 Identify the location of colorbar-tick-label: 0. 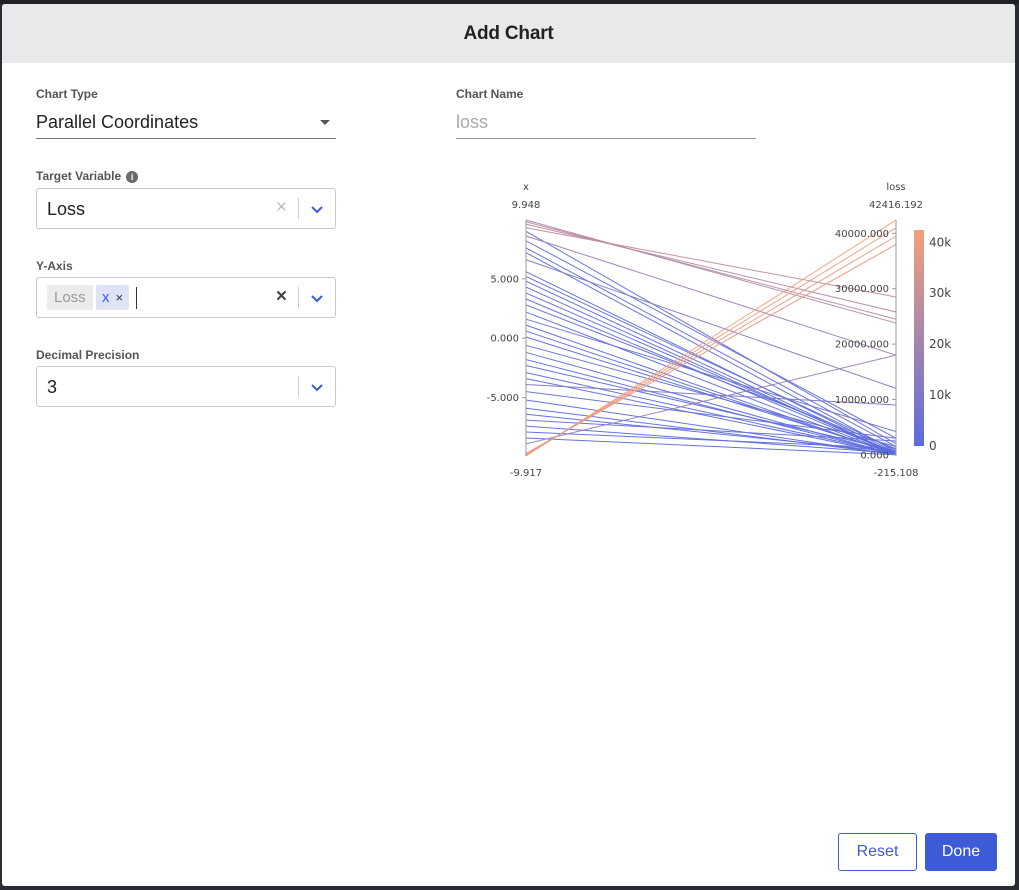
(933, 446).